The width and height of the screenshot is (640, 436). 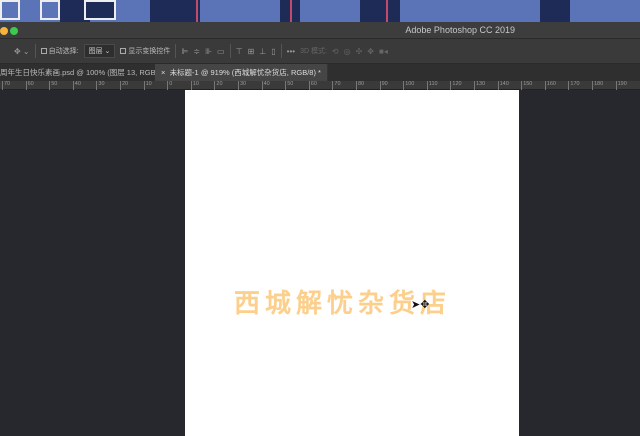 I want to click on ruler-tick-label: 190, so click(x=622, y=85).